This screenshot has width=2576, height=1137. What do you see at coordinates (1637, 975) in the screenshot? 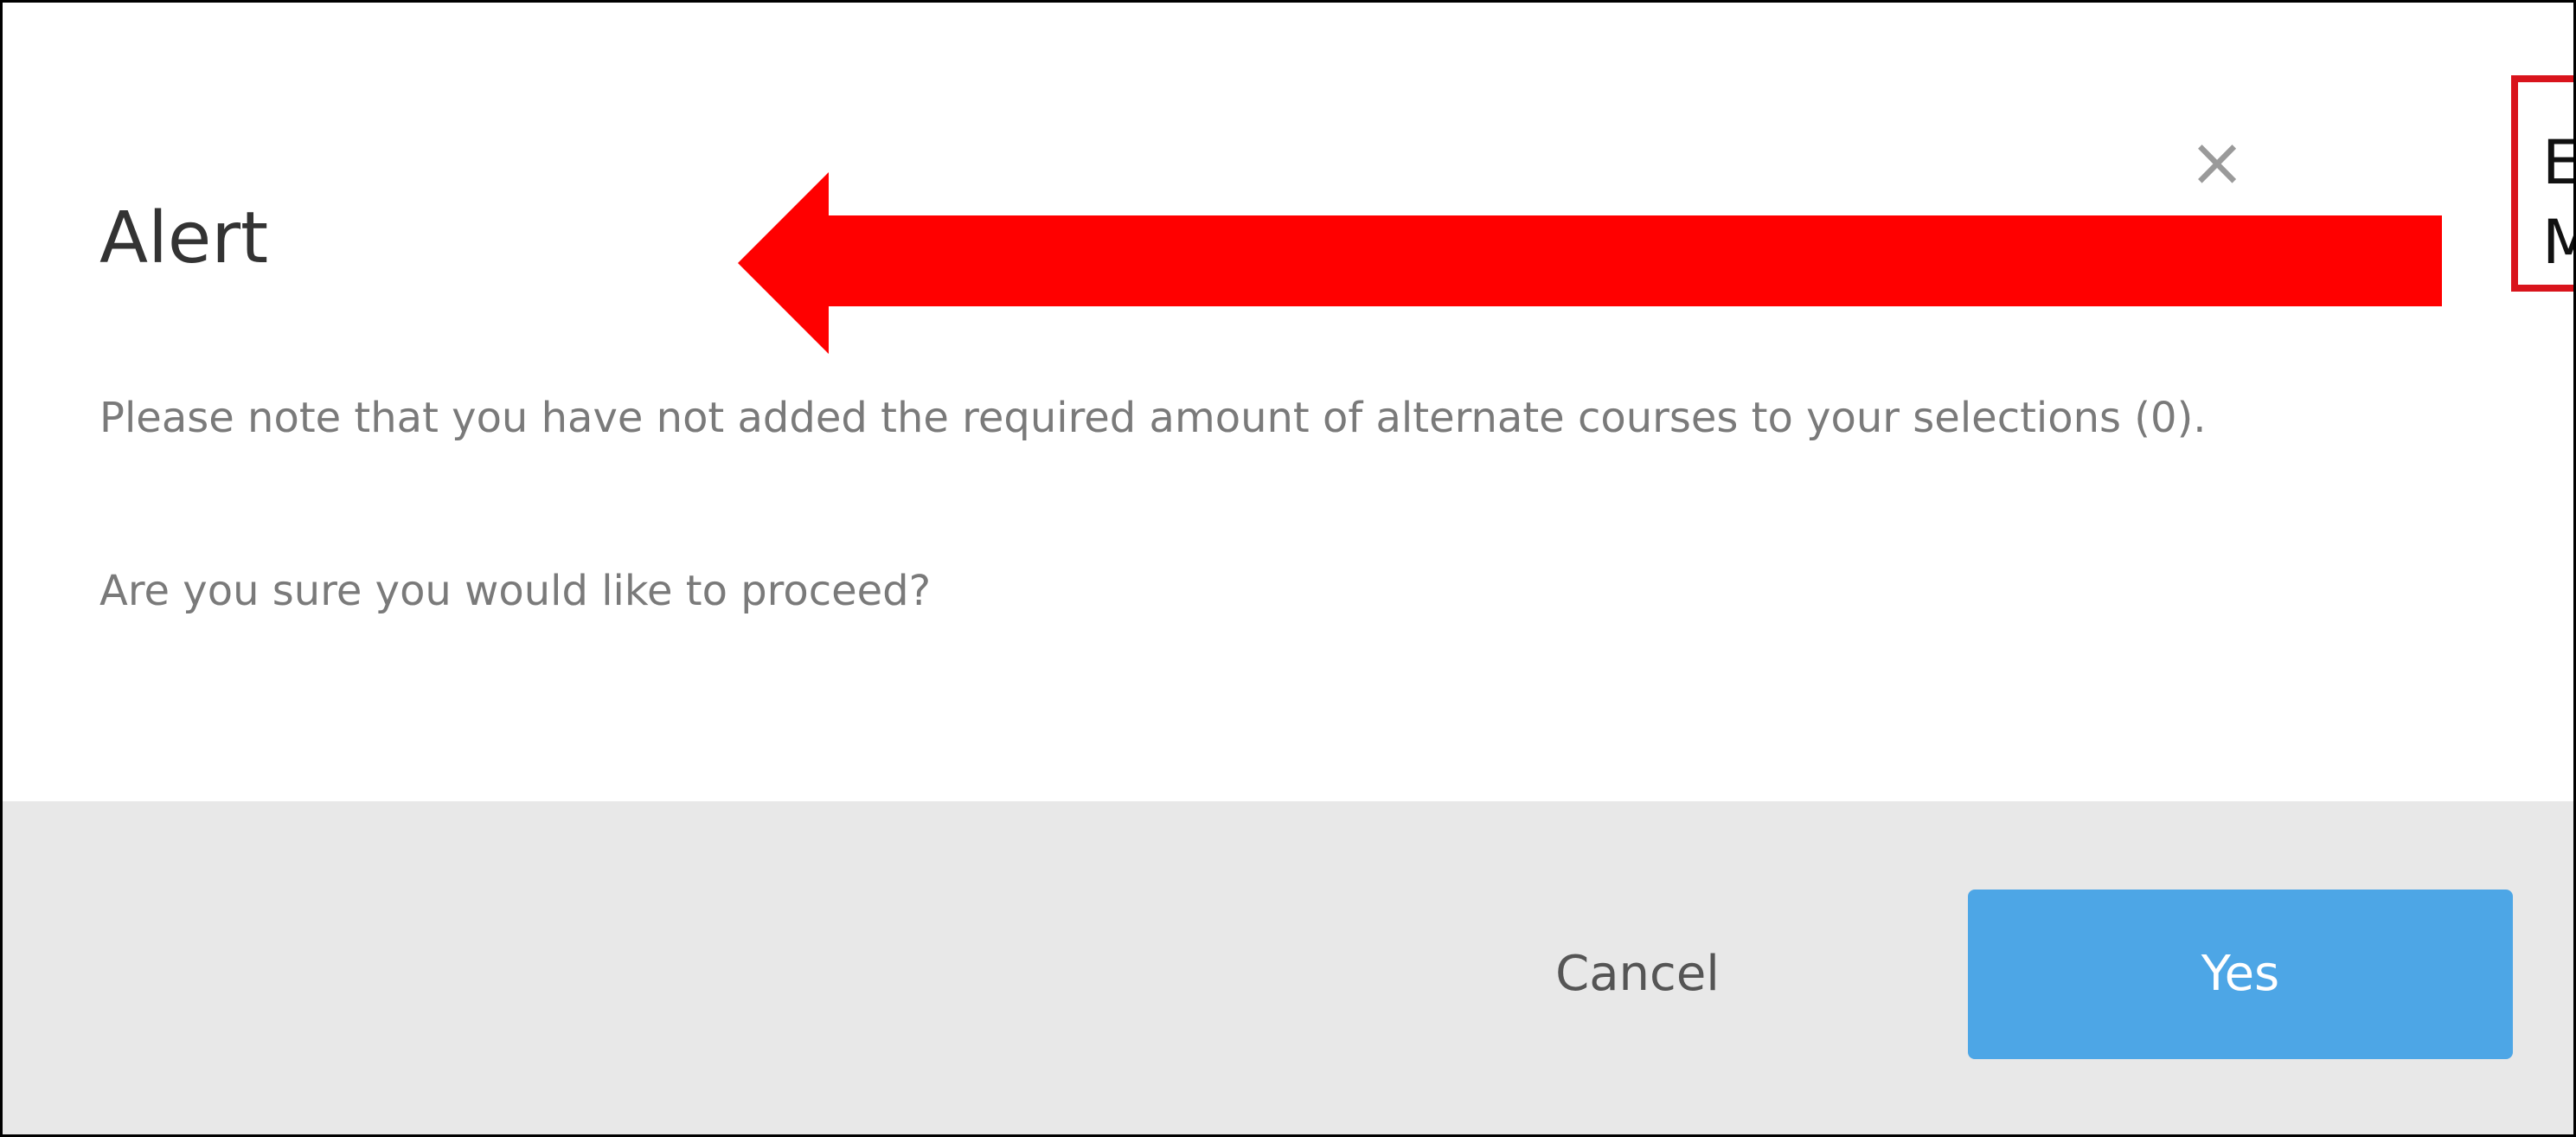
I see `cancel-button: Cancel` at bounding box center [1637, 975].